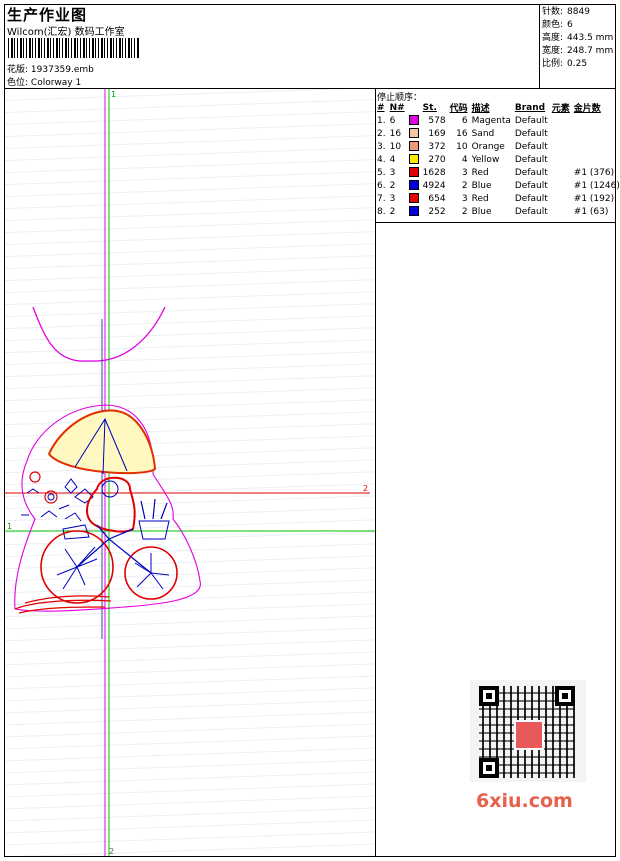 The width and height of the screenshot is (620, 861). What do you see at coordinates (395, 133) in the screenshot?
I see `row-needle: 16` at bounding box center [395, 133].